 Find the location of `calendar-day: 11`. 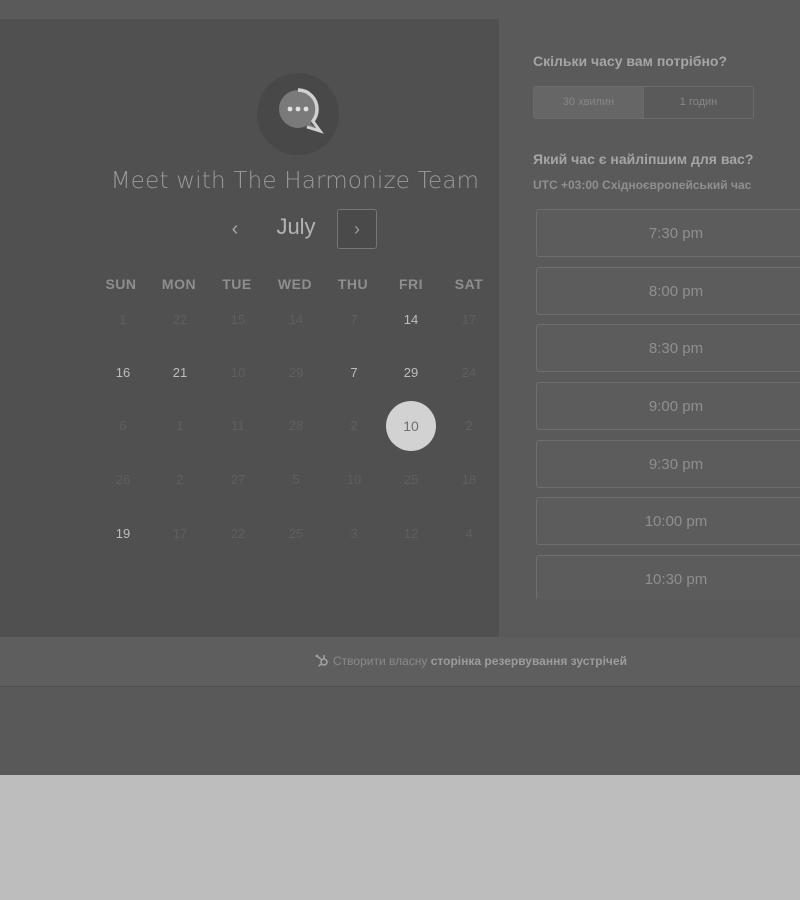

calendar-day: 11 is located at coordinates (238, 425).